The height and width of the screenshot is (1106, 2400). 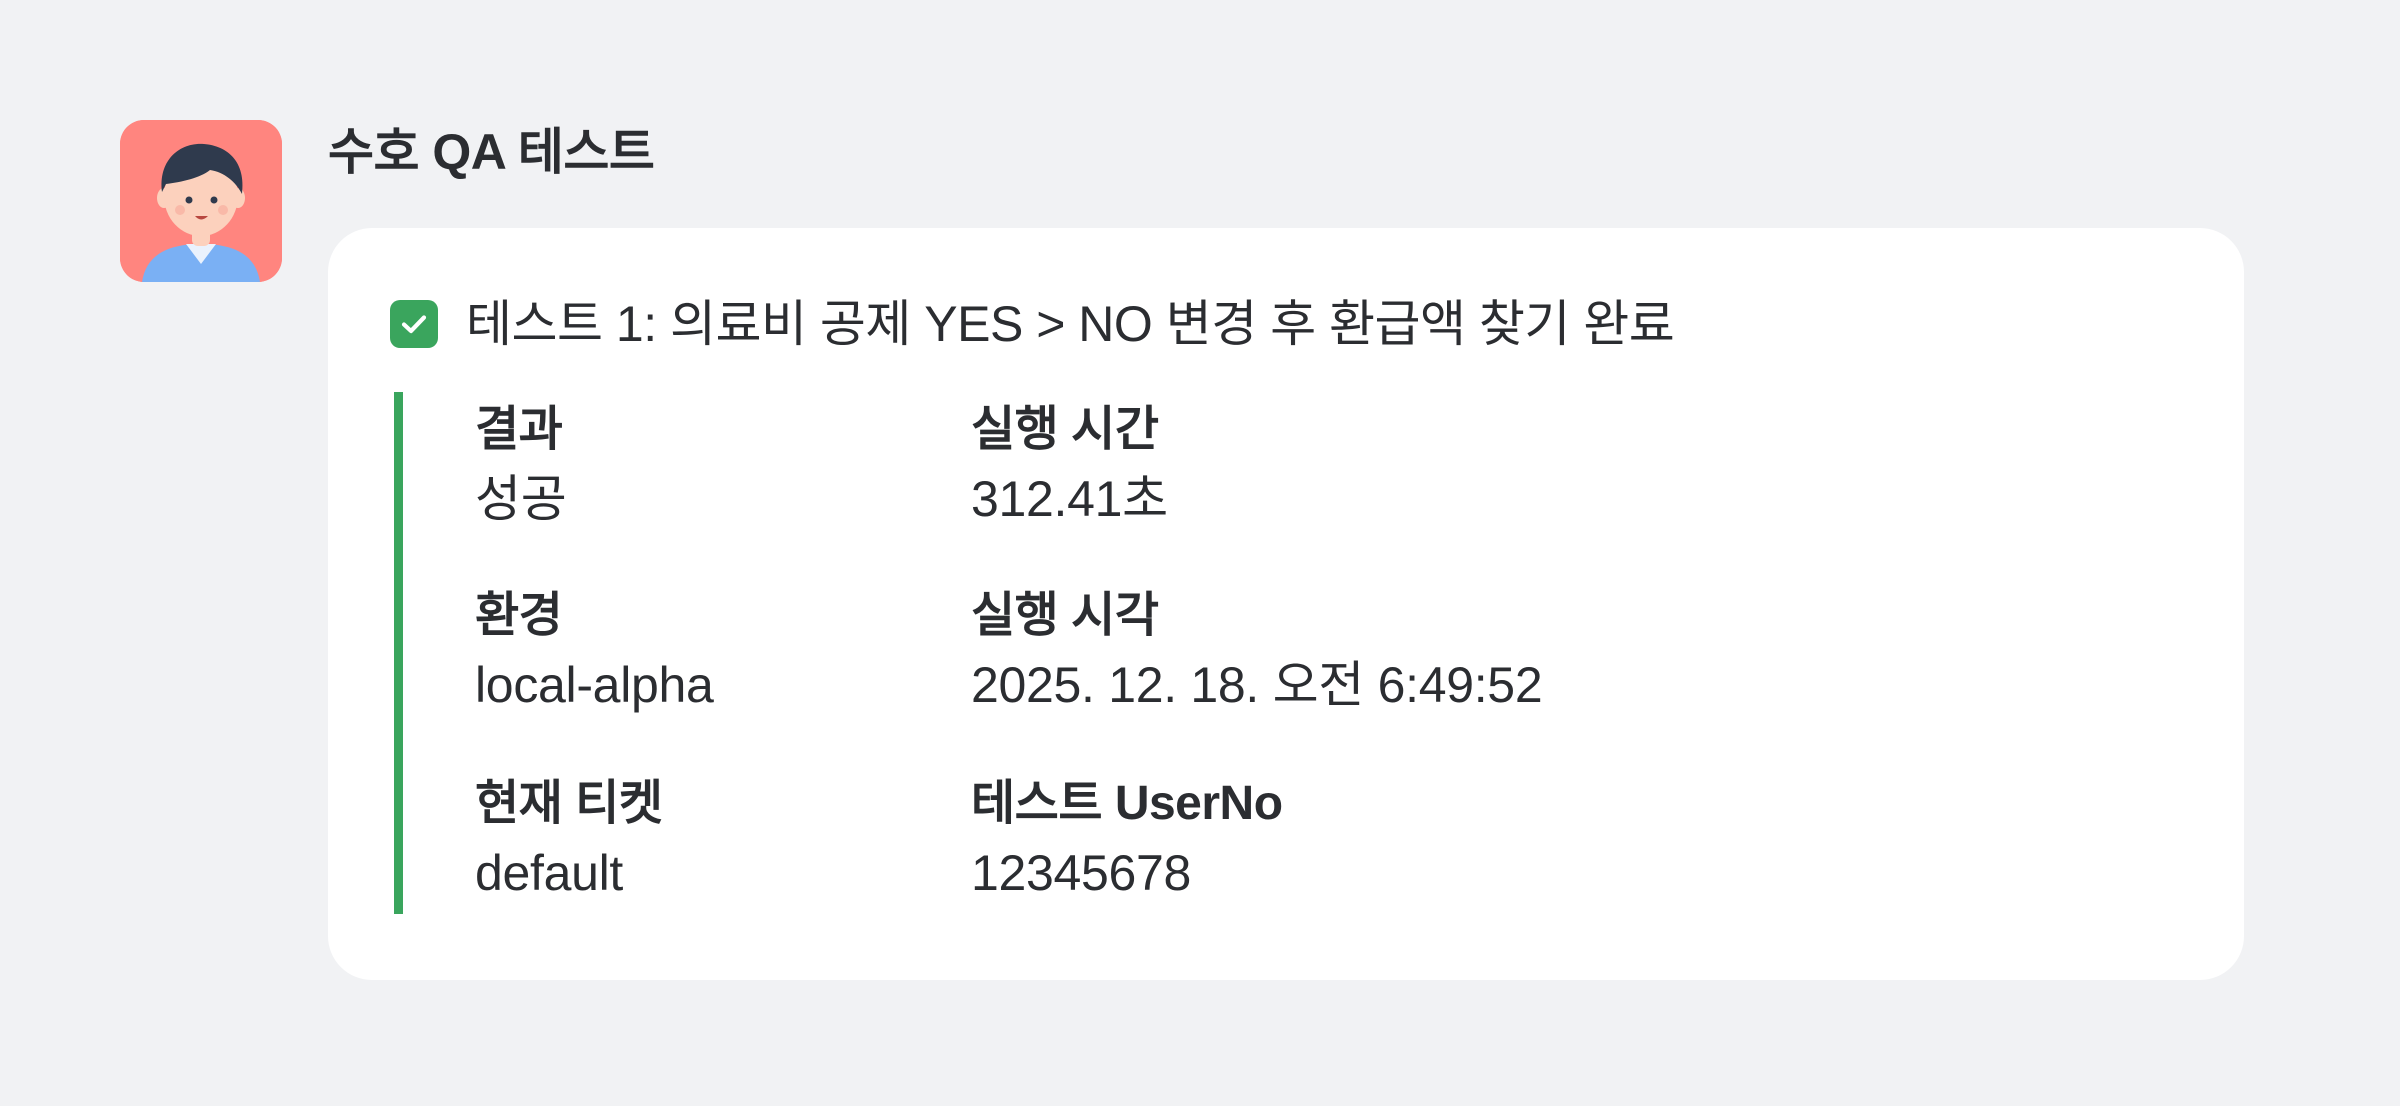 I want to click on field-ticket: 현재 티켓 default, so click(x=705, y=839).